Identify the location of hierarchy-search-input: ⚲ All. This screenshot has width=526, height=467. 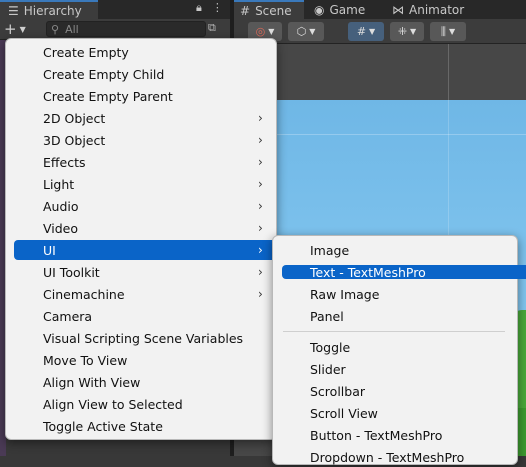
(126, 29).